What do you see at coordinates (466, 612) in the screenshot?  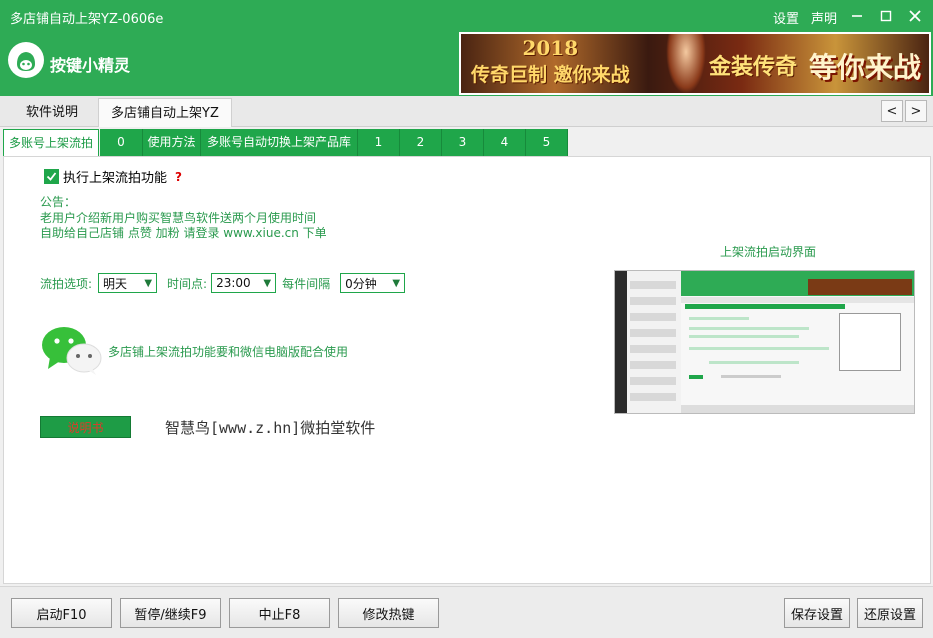 I see `bottom-toolbar: 启动F10 暂停/继续F9 中止F8 修改热键 保存设置 还原设置` at bounding box center [466, 612].